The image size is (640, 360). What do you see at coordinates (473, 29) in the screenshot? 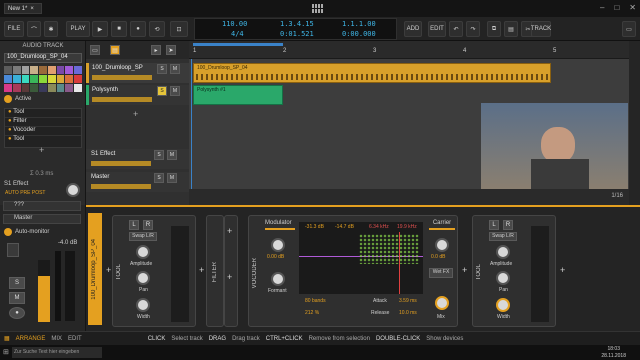
I see `redo-icon: ↷` at bounding box center [473, 29].